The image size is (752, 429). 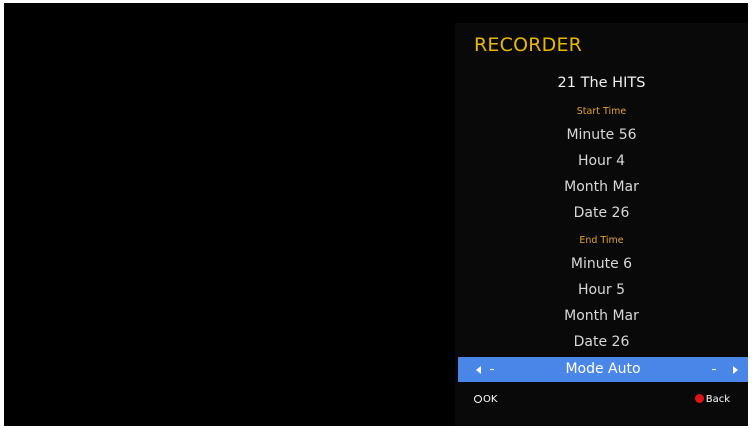 What do you see at coordinates (601, 316) in the screenshot?
I see `end-month-option: Month Mar` at bounding box center [601, 316].